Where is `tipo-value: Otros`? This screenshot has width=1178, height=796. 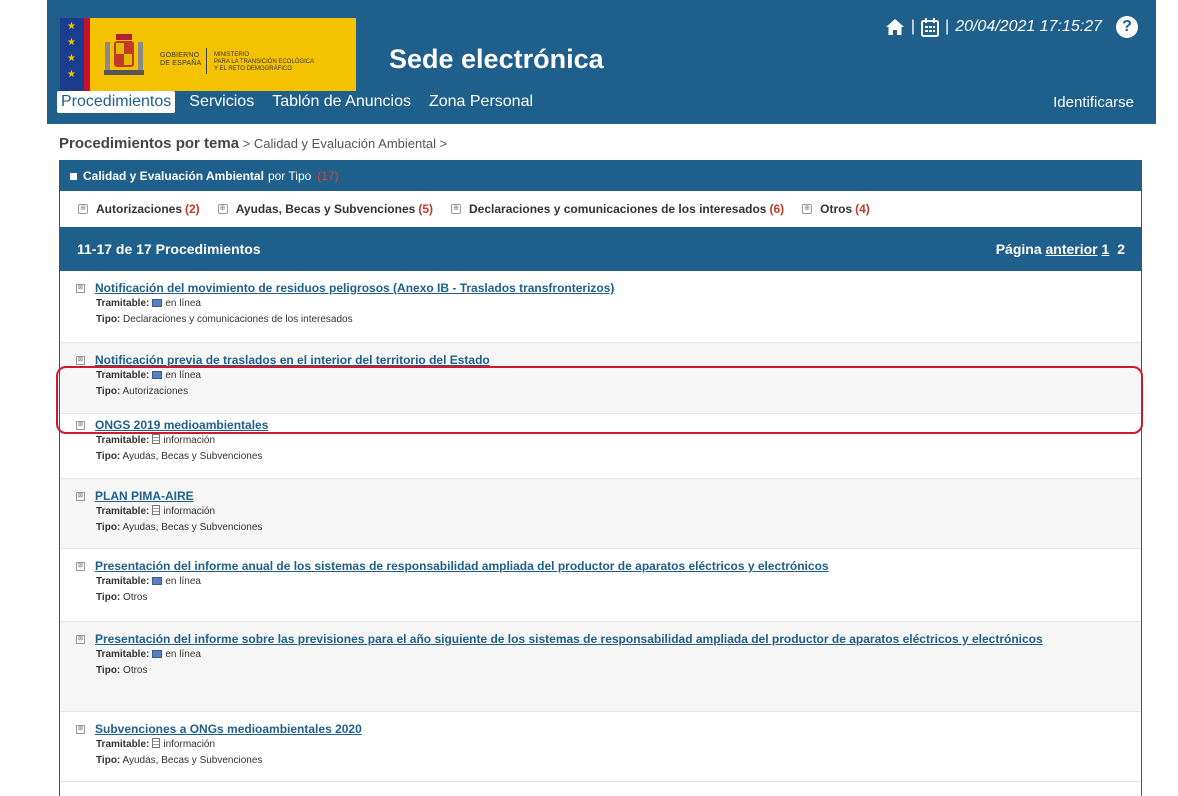 tipo-value: Otros is located at coordinates (135, 597).